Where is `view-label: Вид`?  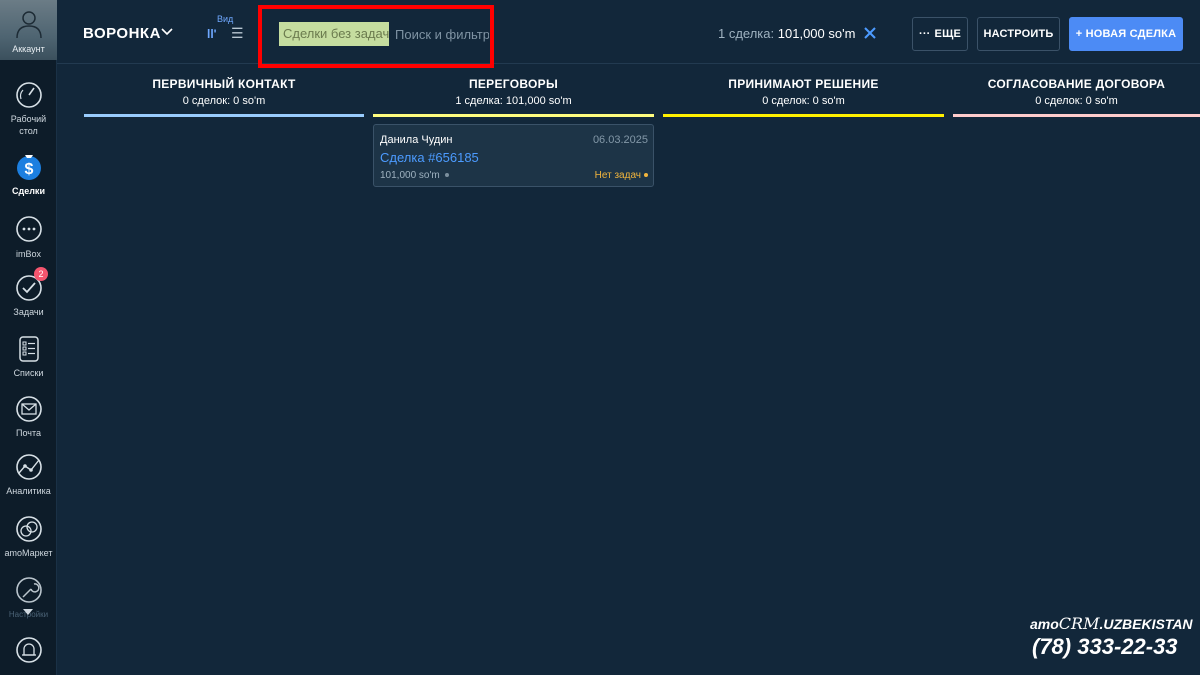 view-label: Вид is located at coordinates (225, 19).